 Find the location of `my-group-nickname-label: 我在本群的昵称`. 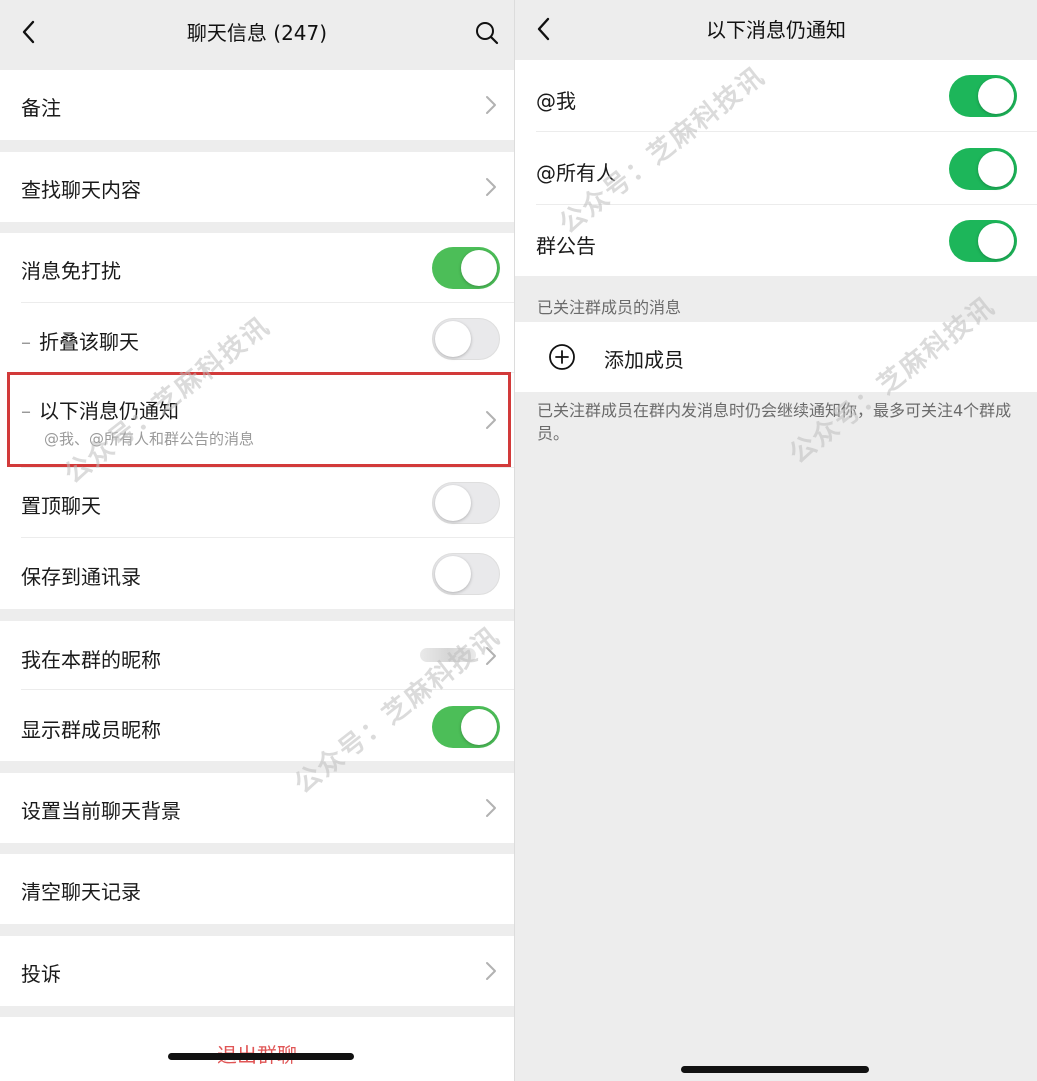

my-group-nickname-label: 我在本群的昵称 is located at coordinates (91, 658).